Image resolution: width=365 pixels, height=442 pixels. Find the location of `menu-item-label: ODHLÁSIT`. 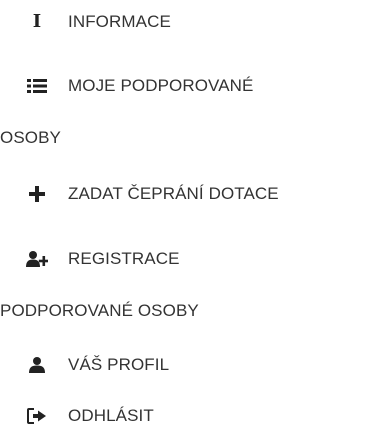

menu-item-label: ODHLÁSIT is located at coordinates (111, 415).